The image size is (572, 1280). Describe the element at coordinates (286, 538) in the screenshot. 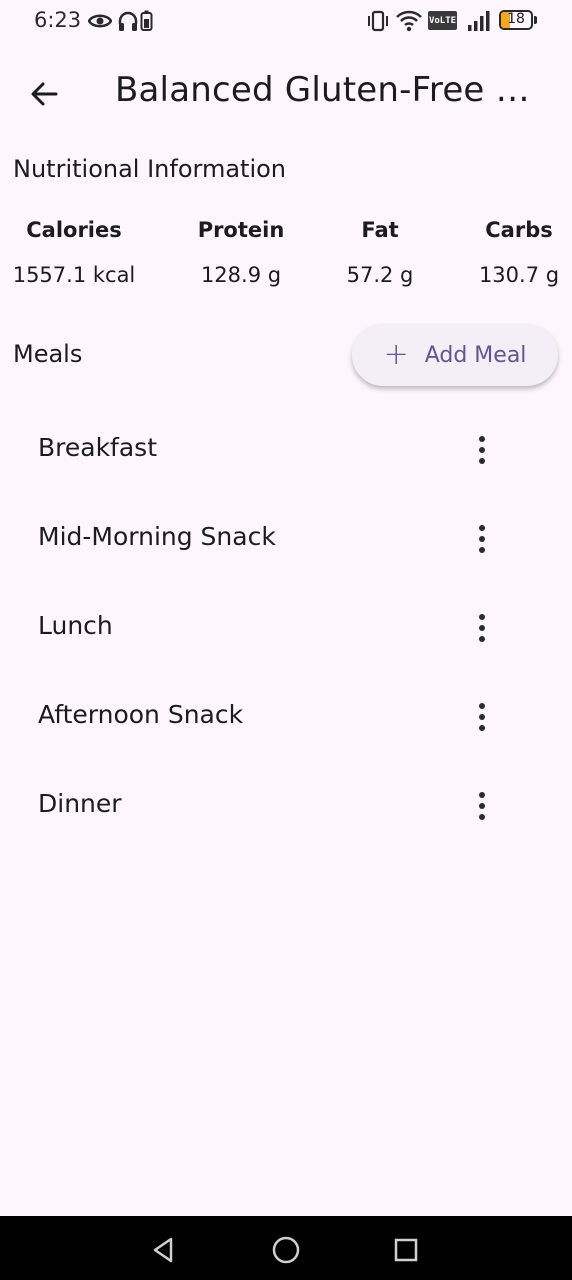

I see `list-item-mid-morning-snack: Mid-Morning Snack` at that location.